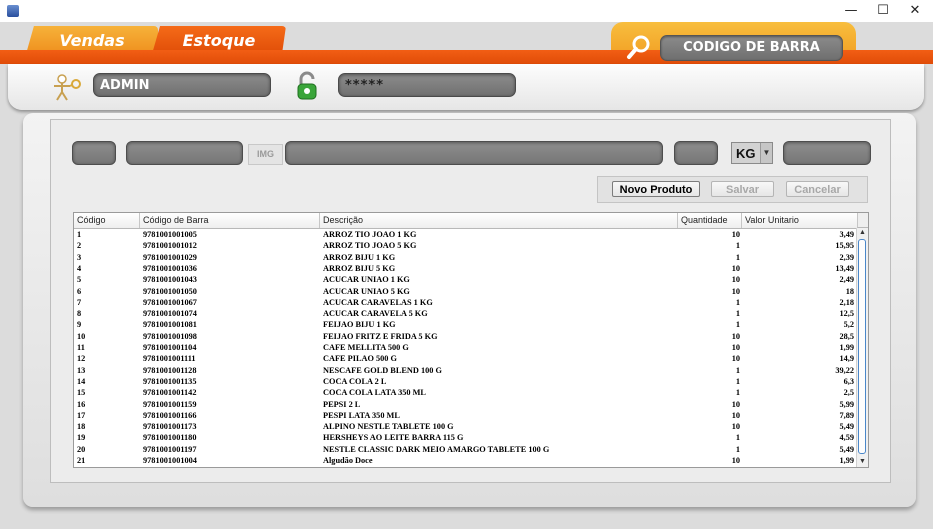  Describe the element at coordinates (751, 48) in the screenshot. I see `barcode-input: CODIGO DE BARRA` at that location.